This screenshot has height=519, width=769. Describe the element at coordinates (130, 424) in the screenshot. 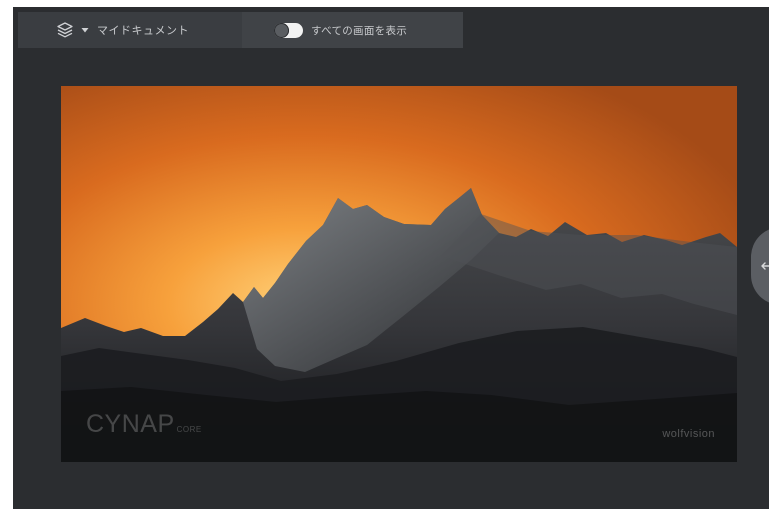

I see `cynap-logo-main: CYNAP` at that location.